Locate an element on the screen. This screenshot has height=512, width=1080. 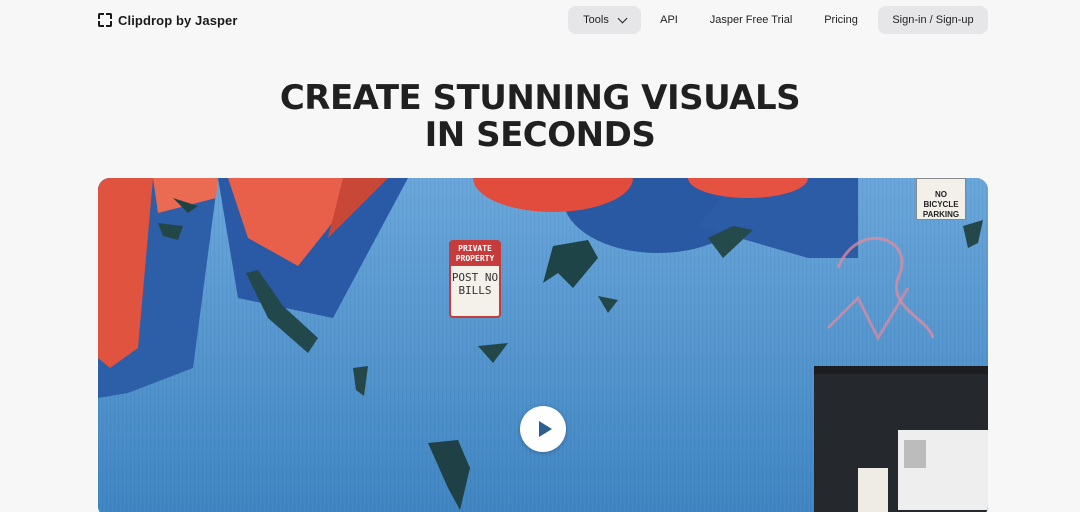
private-property-sign: PRIVATE PROPERTY POST NO BILLS is located at coordinates (475, 279).